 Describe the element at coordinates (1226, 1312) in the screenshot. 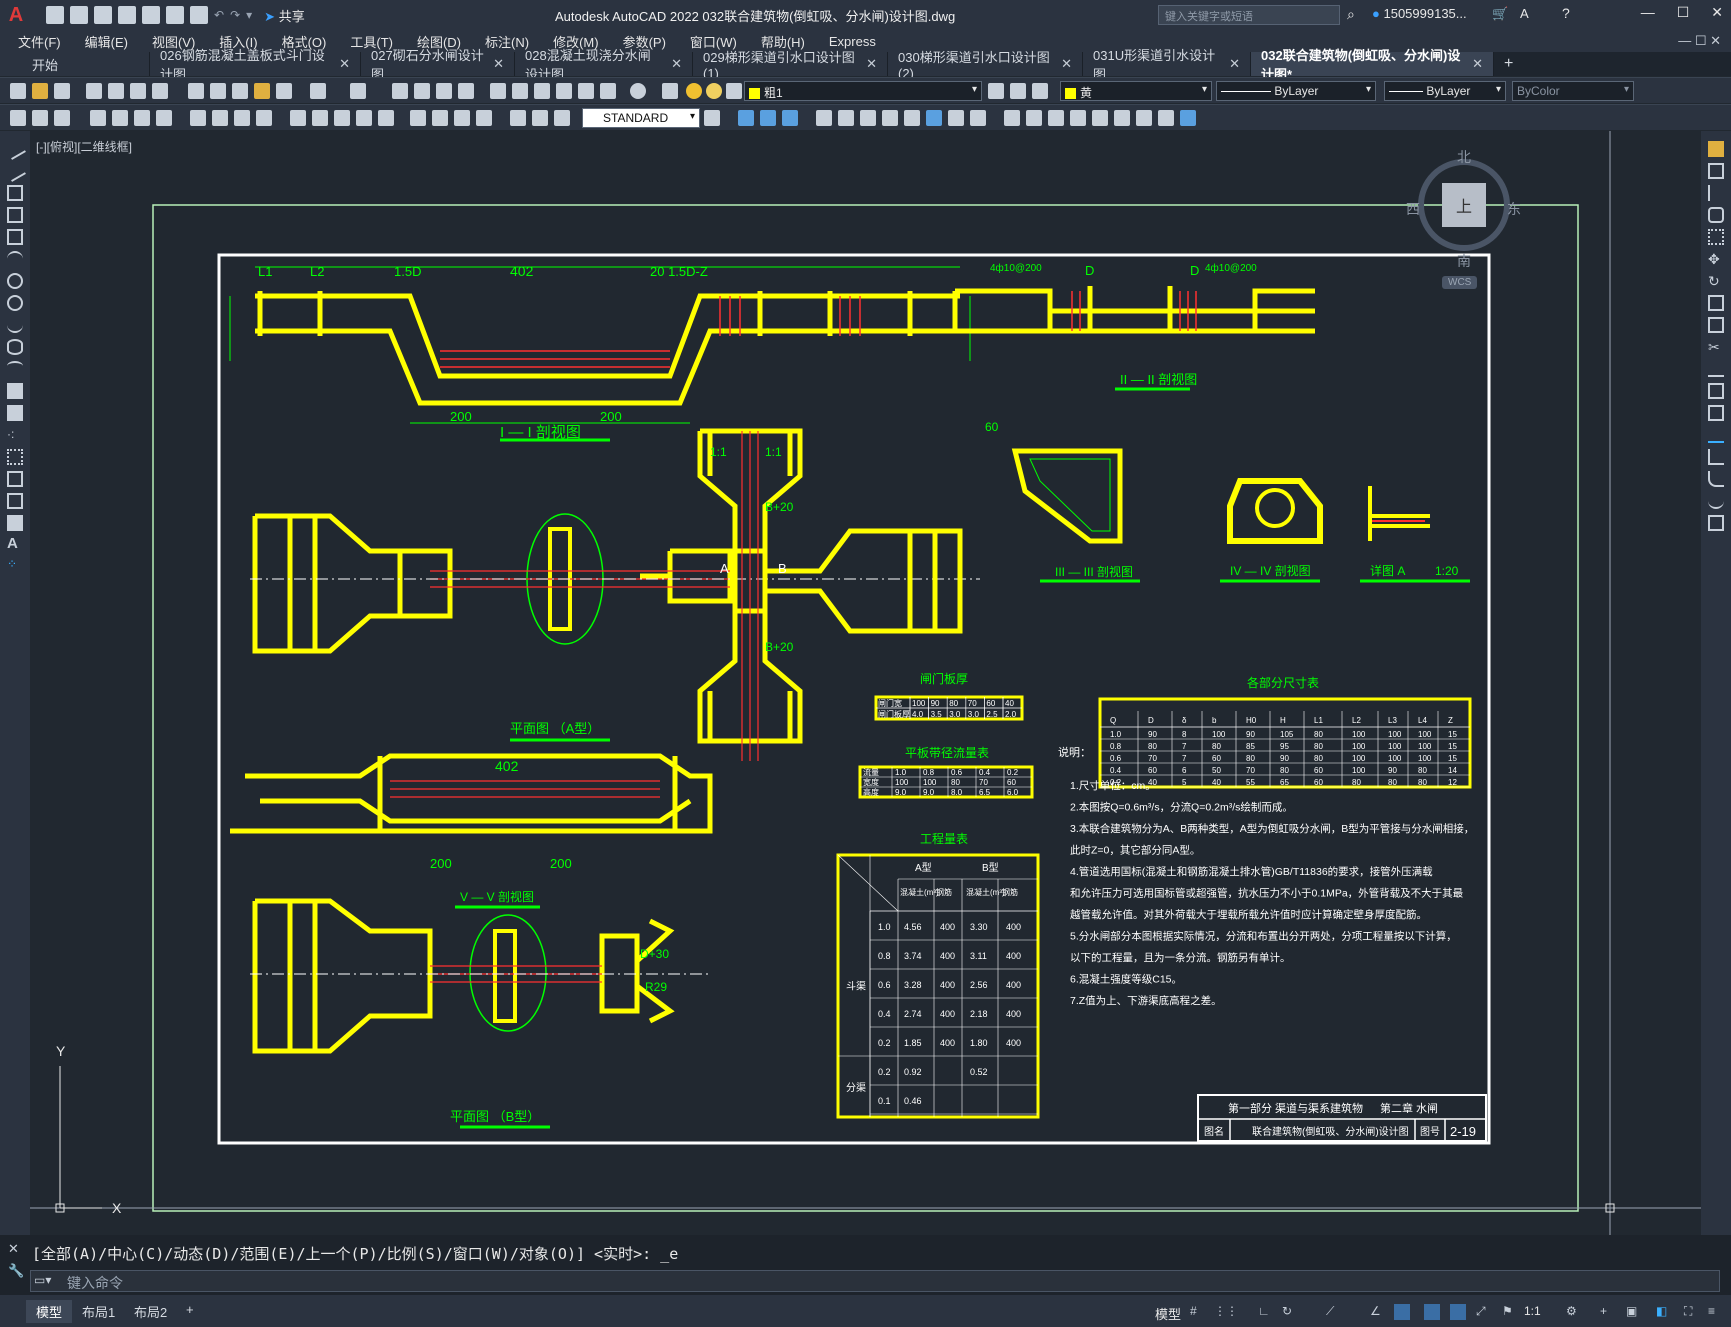

I see `snap-icon: ⋮⋮` at that location.